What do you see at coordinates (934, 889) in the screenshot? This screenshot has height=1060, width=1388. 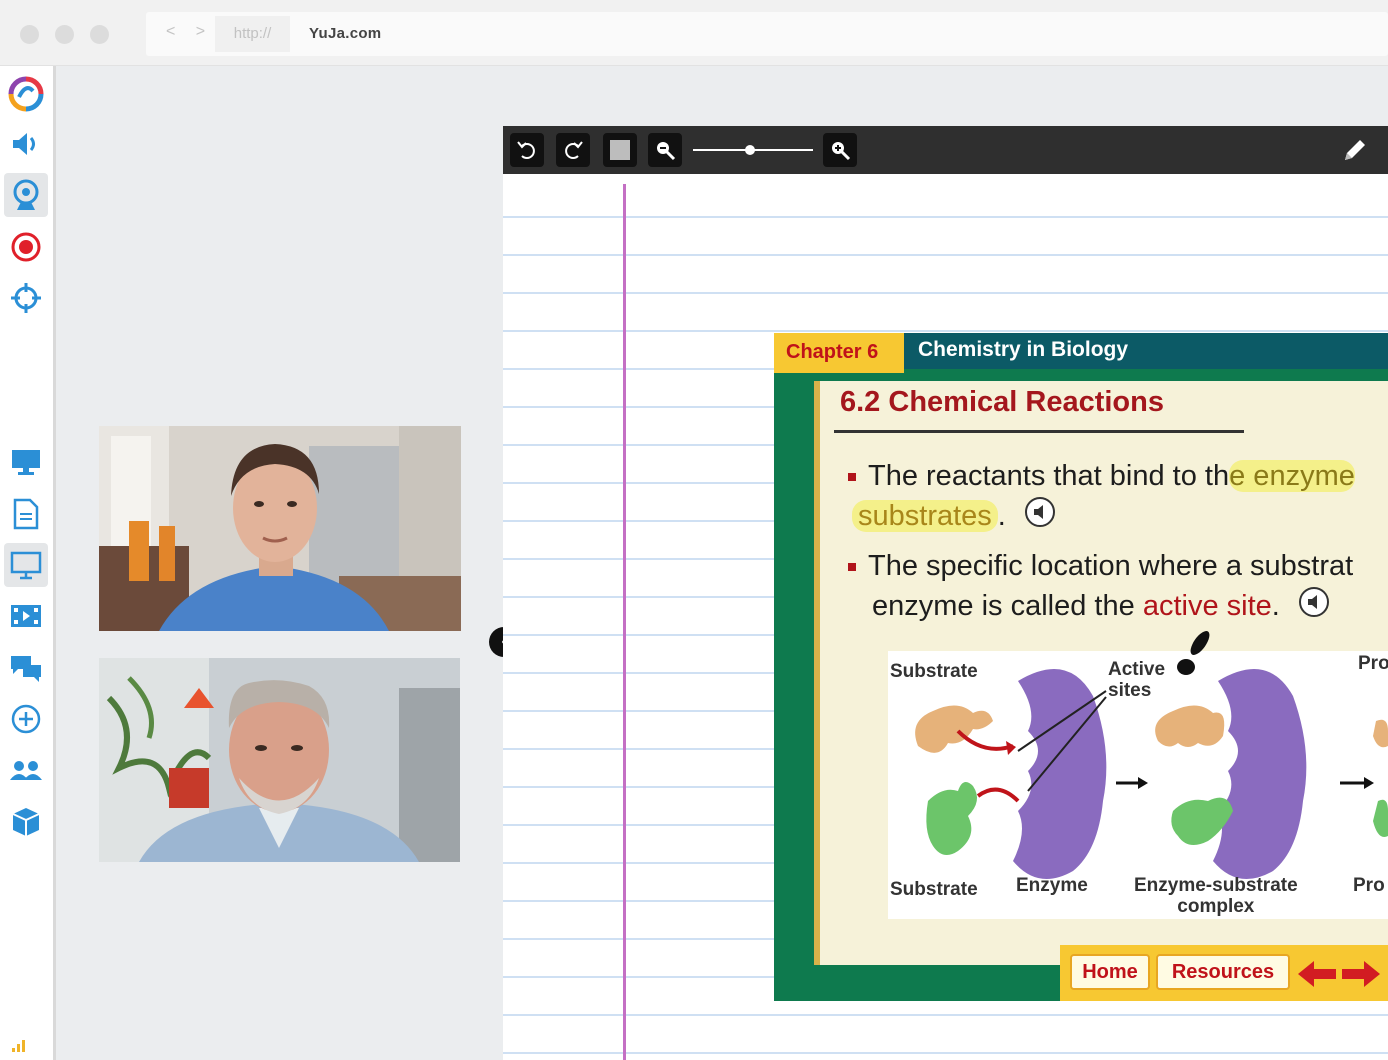 I see `substrate-label-bottom: Substrate` at bounding box center [934, 889].